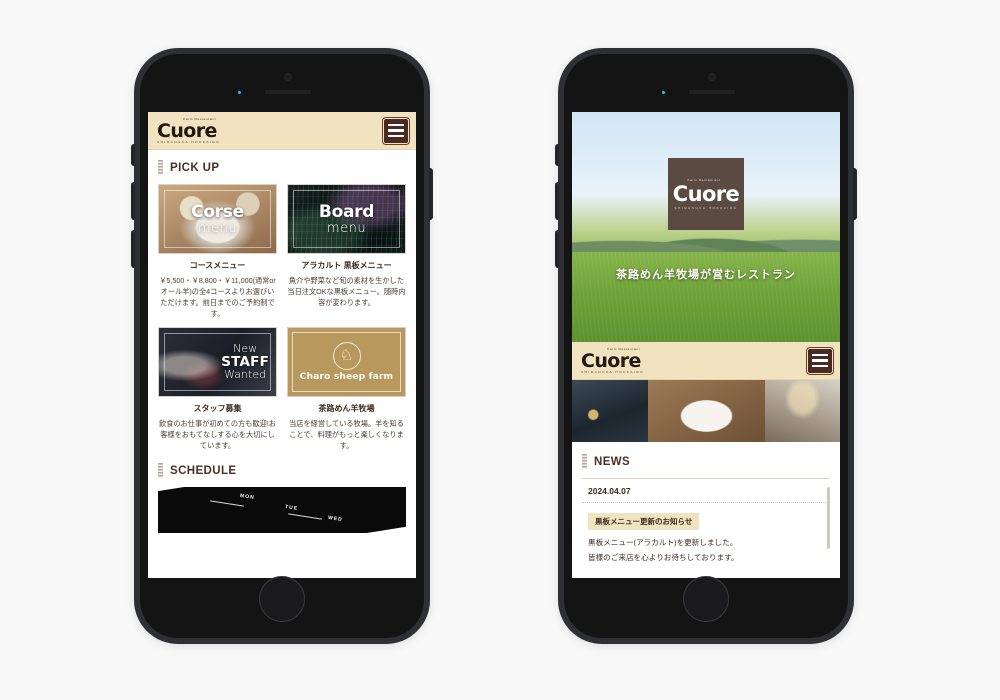 The image size is (1000, 700). I want to click on site-header-right: Farm Restaurant Cuore SHIRANUKA HOKKAIDO, so click(706, 361).